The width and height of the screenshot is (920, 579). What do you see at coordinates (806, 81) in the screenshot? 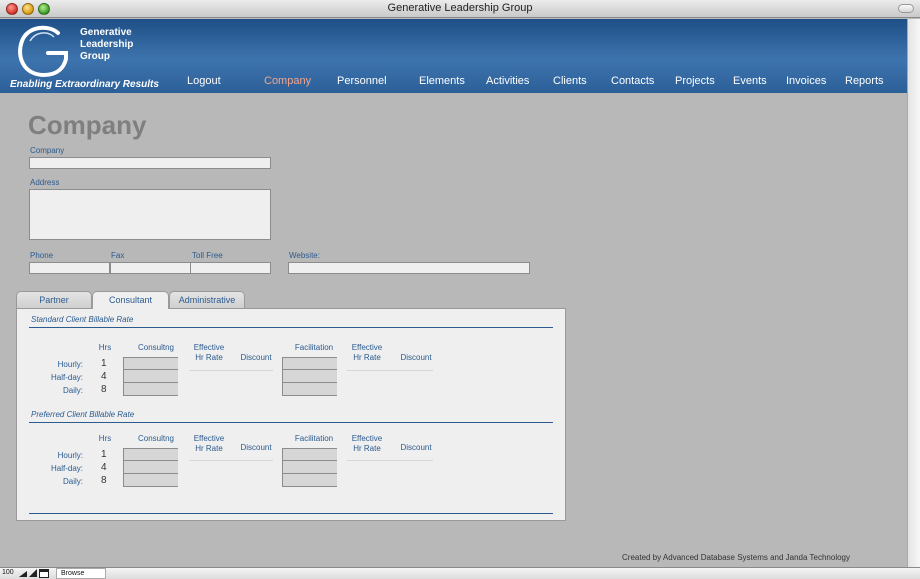
I see `nav-invoices: Invoices` at bounding box center [806, 81].